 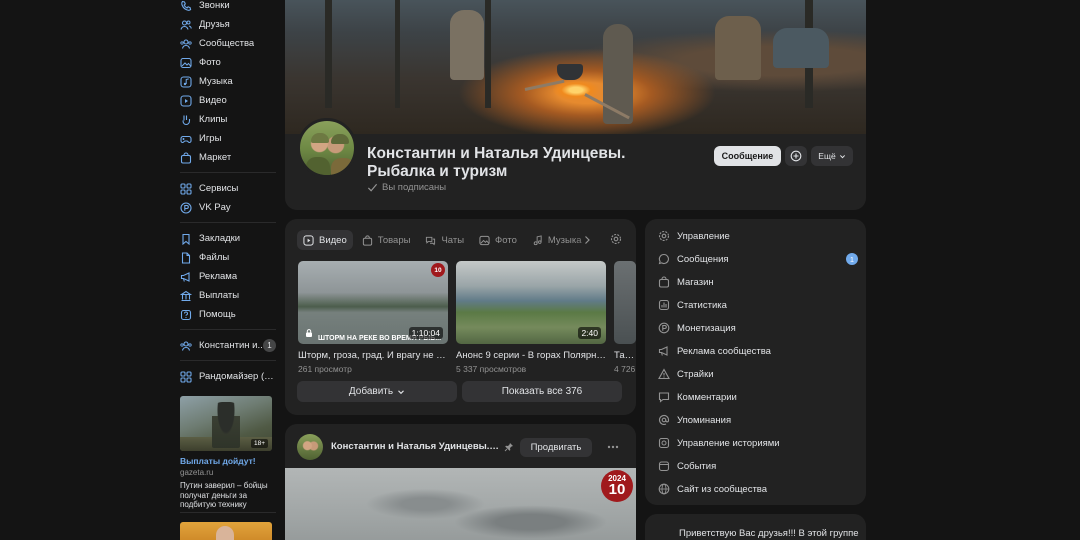 What do you see at coordinates (394, 240) in the screenshot?
I see `tab-label: Товары` at bounding box center [394, 240].